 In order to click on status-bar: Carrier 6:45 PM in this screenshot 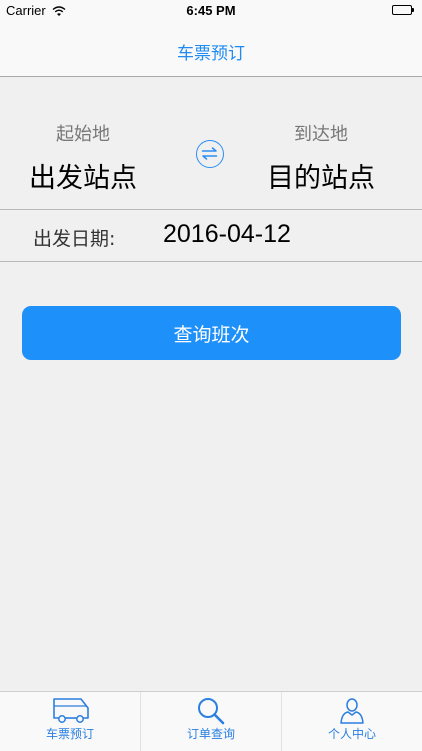, I will do `click(211, 11)`.